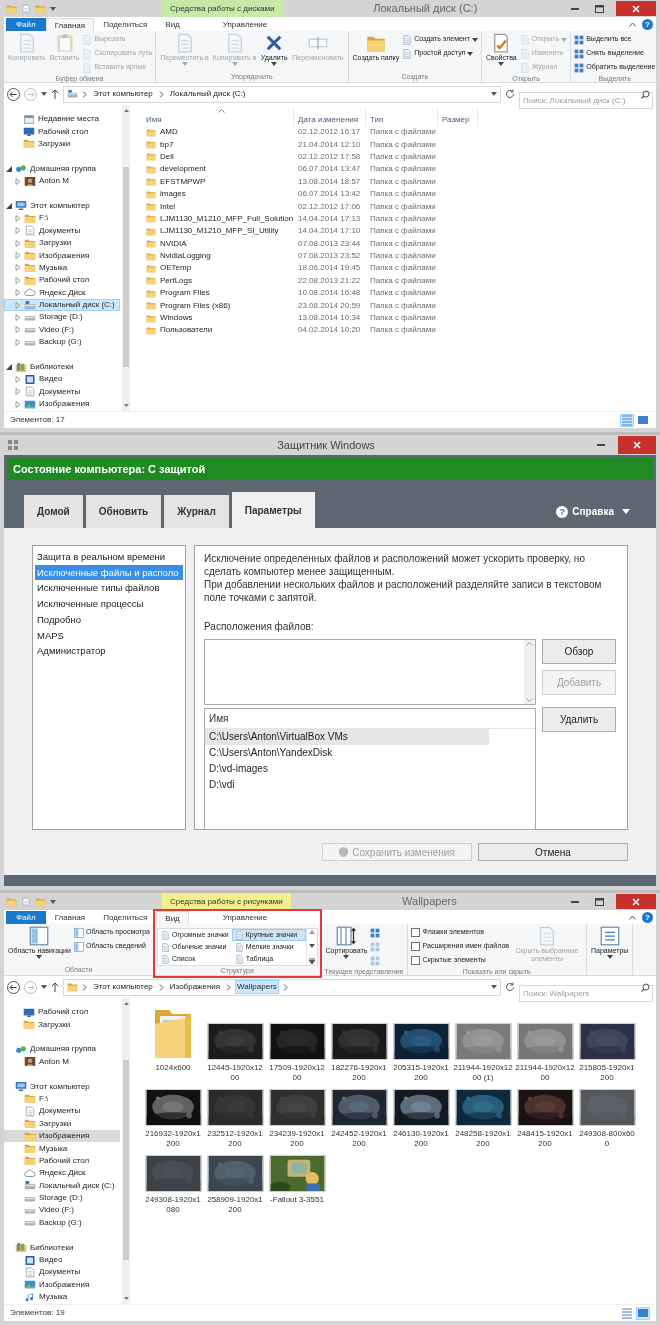 The width and height of the screenshot is (660, 1325). What do you see at coordinates (26, 917) in the screenshot?
I see `ribbon-tab: Файл` at bounding box center [26, 917].